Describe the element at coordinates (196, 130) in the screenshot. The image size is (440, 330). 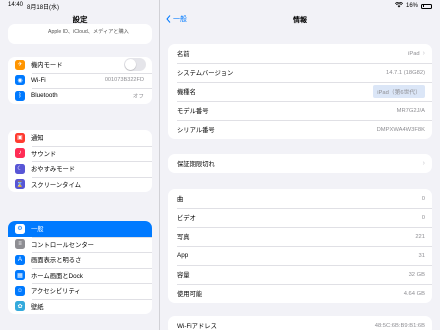
I see `info-row-label: シリアル番号` at that location.